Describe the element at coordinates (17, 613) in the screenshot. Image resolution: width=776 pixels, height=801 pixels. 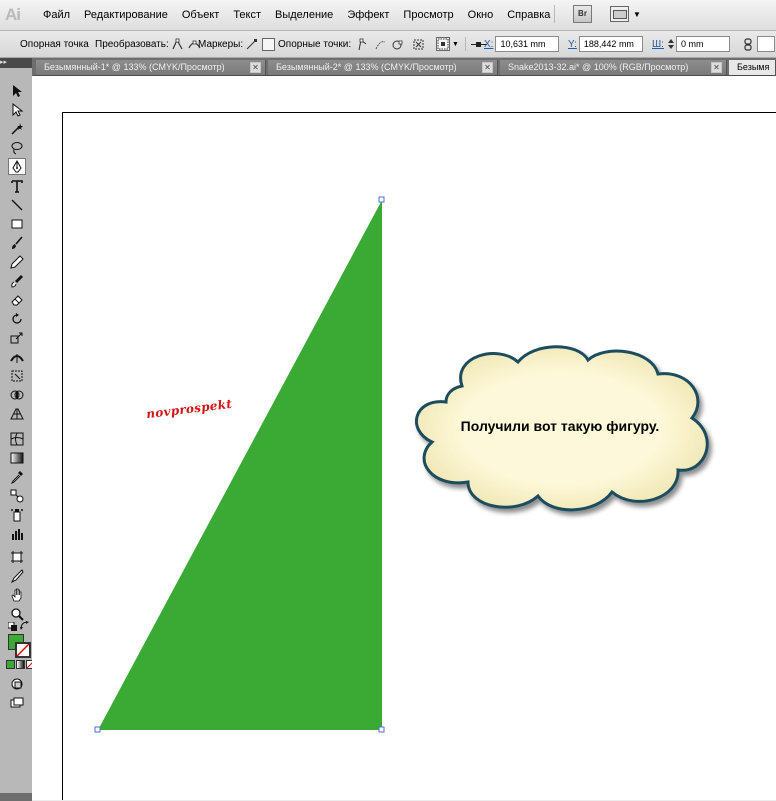
I see `zoom-tool` at that location.